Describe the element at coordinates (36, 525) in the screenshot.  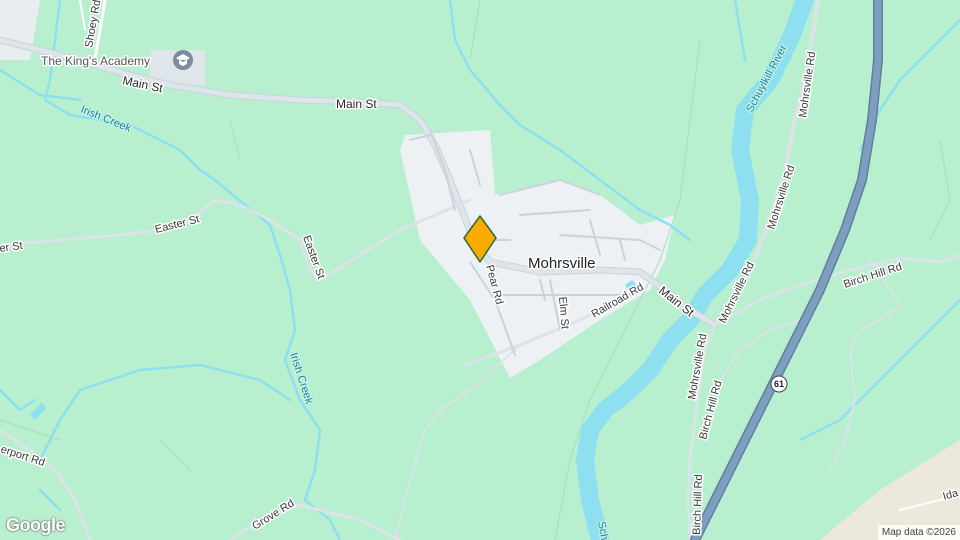
I see `google-logo: Google` at that location.